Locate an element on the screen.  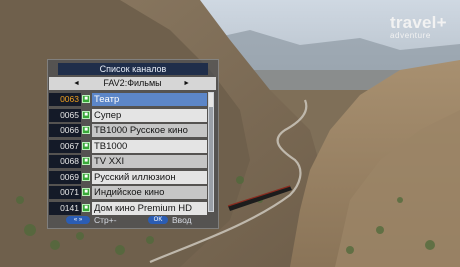
channel-row: 0063 ■ Театр is located at coordinates (128, 100).